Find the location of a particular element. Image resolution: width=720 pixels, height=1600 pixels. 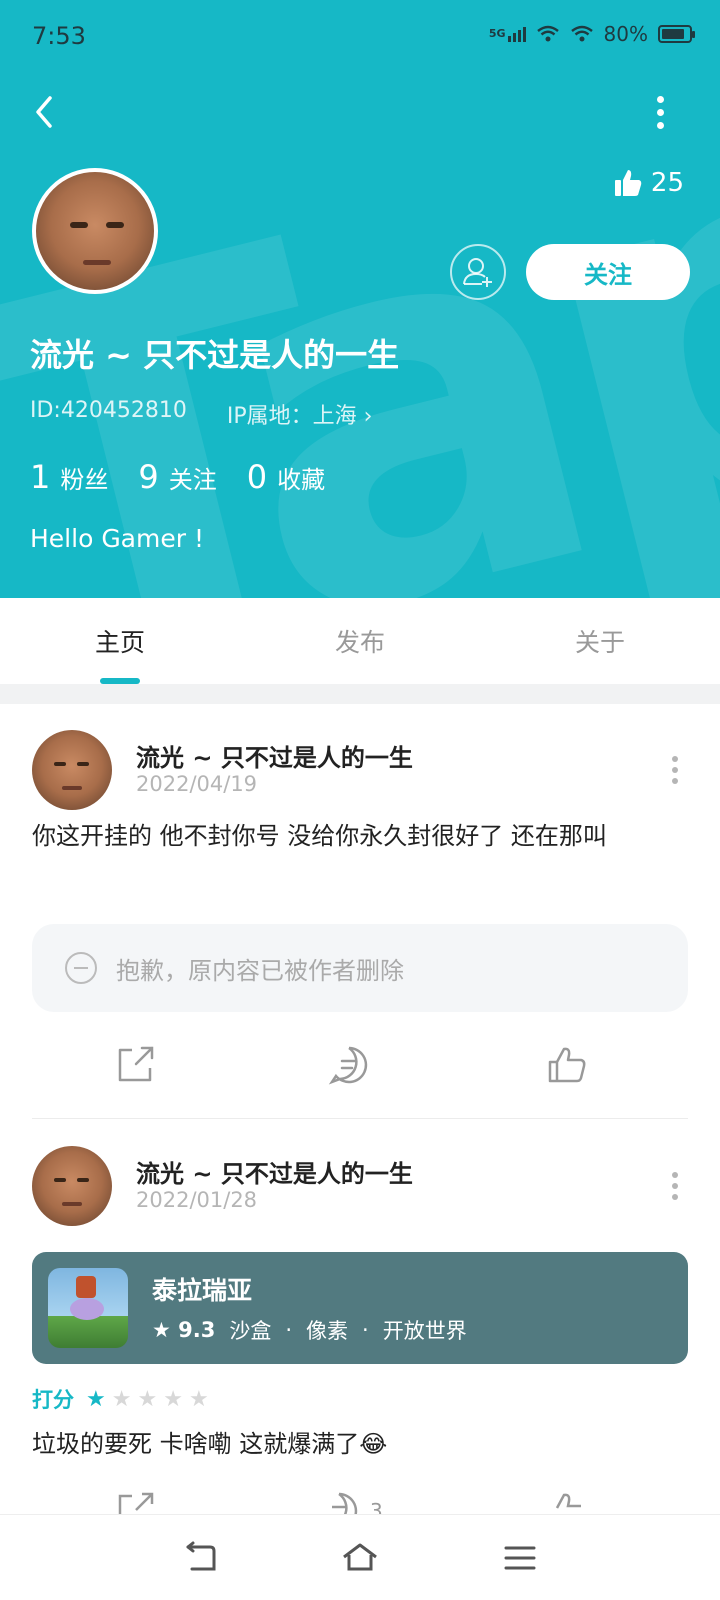

game-card: 泰拉瑞亚 ★ 9.3 沙盒 · 像素 · 开放世界 is located at coordinates (360, 1308).